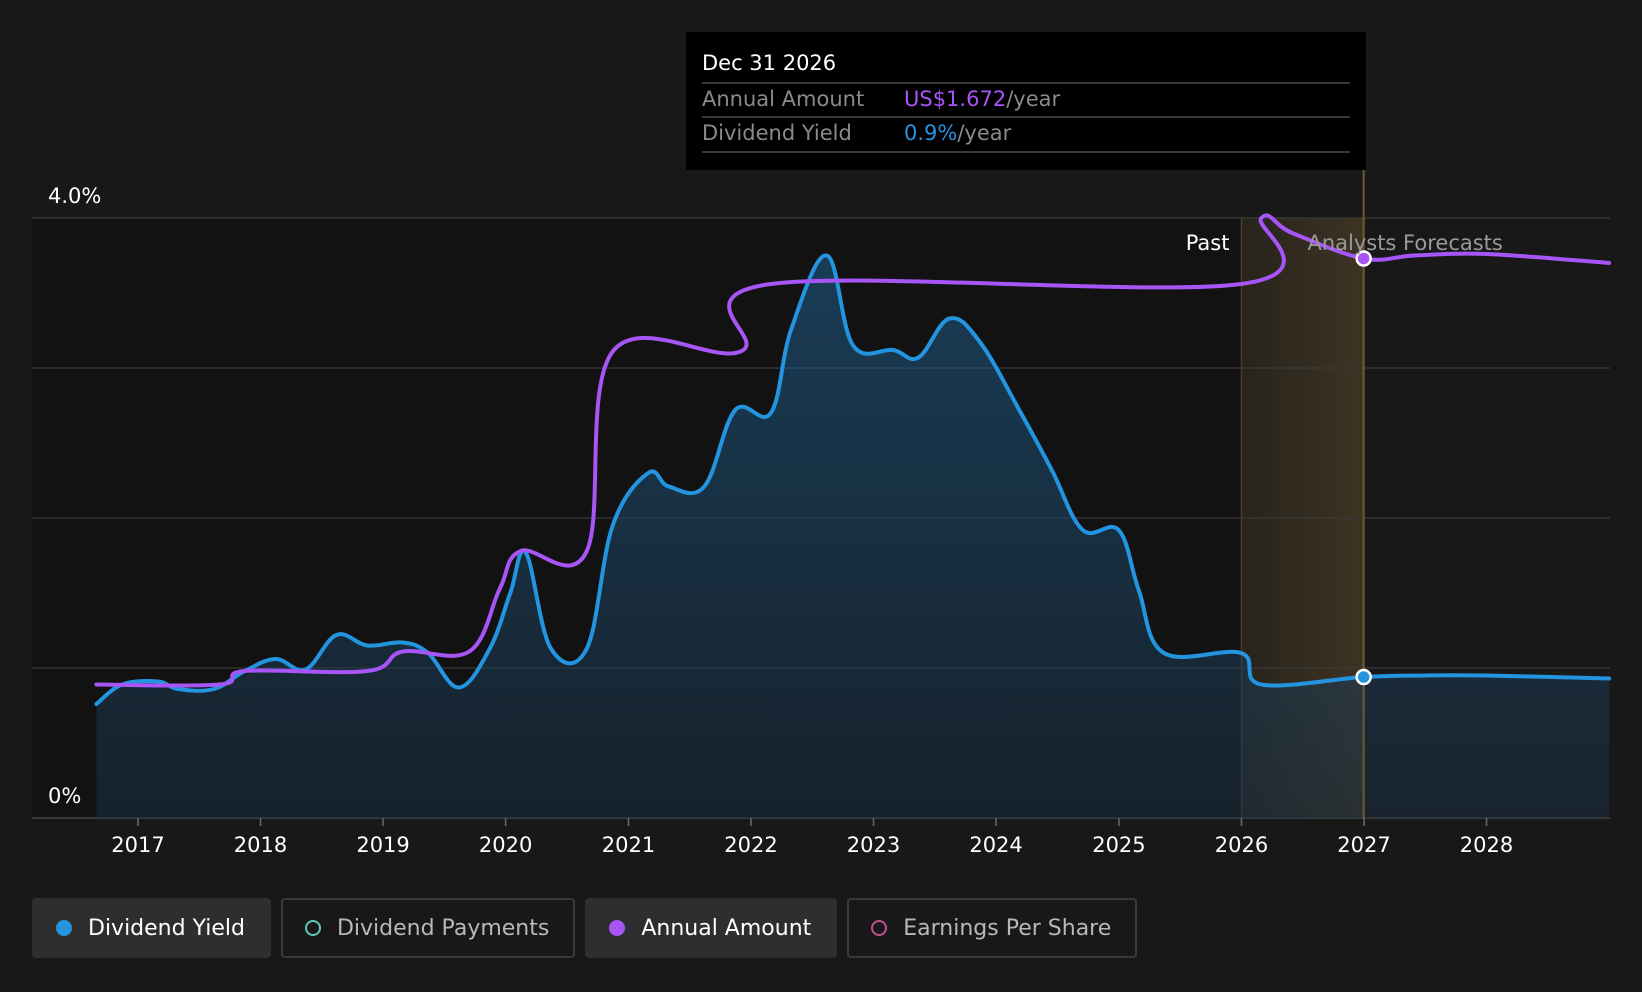 The height and width of the screenshot is (992, 1642). Describe the element at coordinates (750, 845) in the screenshot. I see `x-tick-label: 2022` at that location.